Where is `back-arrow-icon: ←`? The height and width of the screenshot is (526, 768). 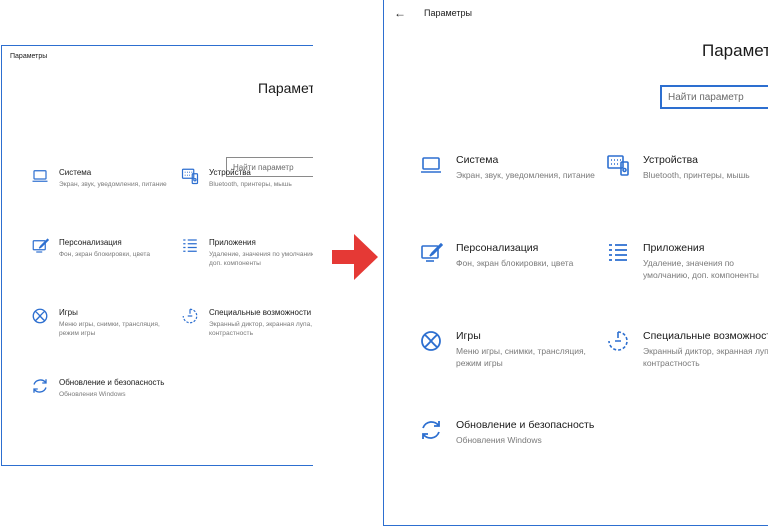 back-arrow-icon: ← is located at coordinates (400, 13).